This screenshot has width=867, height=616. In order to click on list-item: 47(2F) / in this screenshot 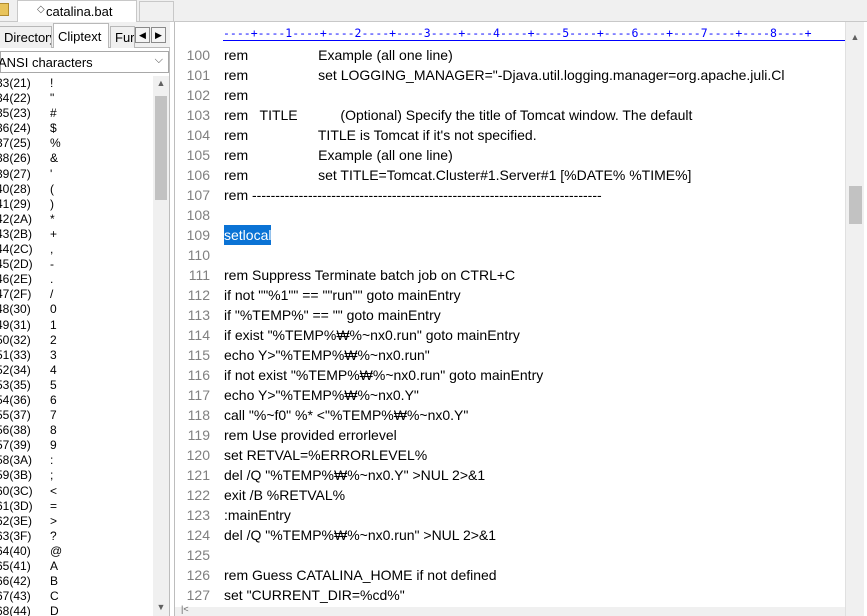, I will do `click(76, 294)`.